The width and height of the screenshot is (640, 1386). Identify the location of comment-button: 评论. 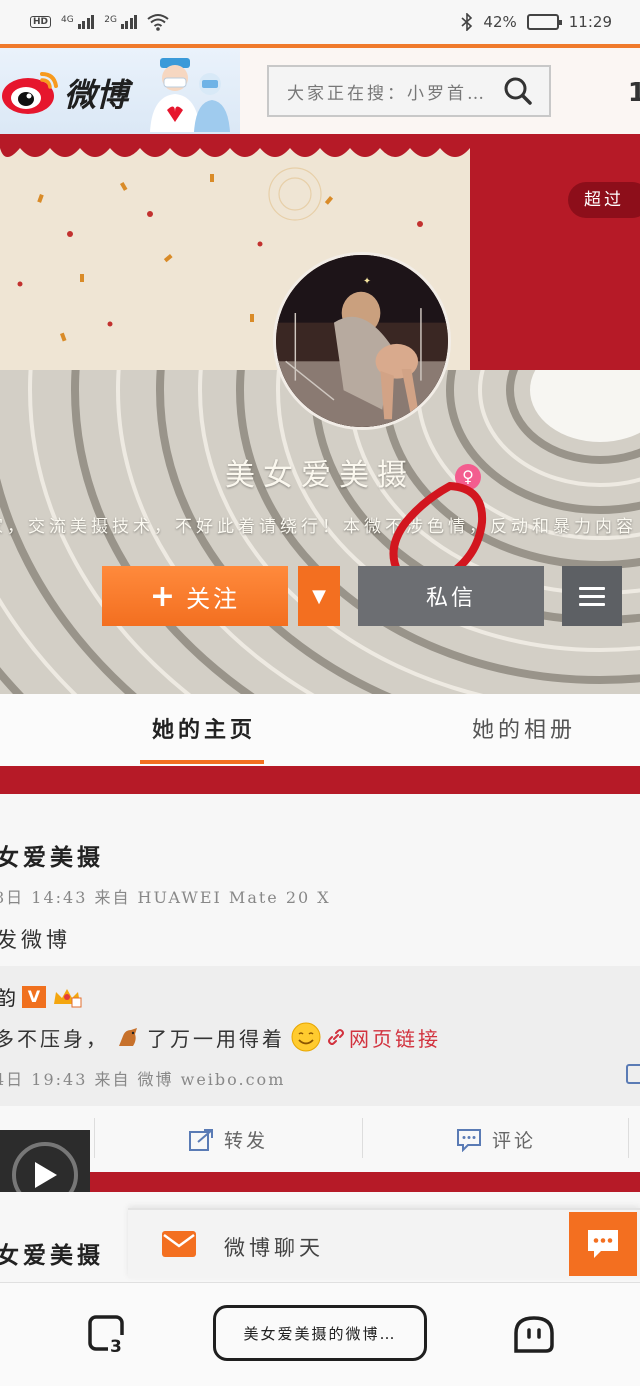
(496, 1139).